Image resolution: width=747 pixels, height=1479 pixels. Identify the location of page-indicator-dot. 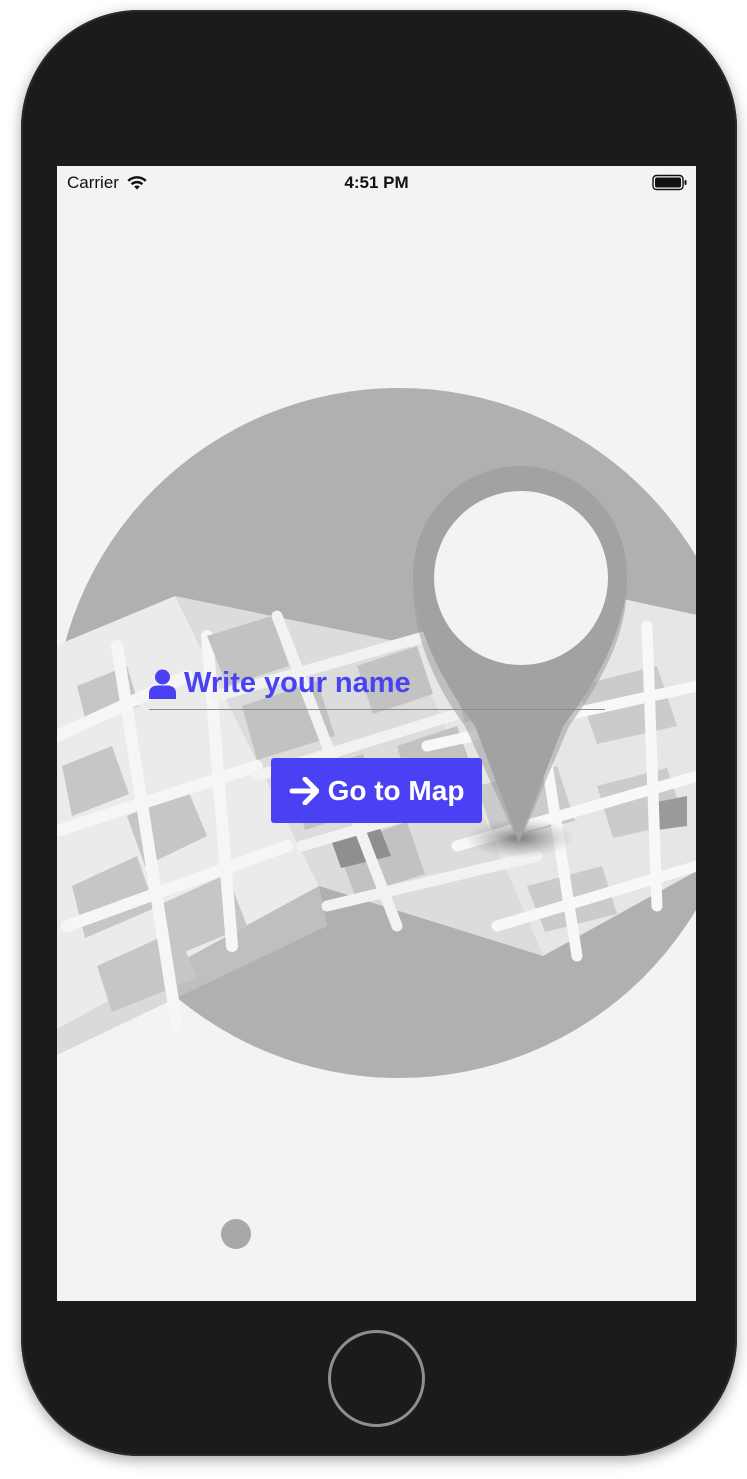
(236, 1234).